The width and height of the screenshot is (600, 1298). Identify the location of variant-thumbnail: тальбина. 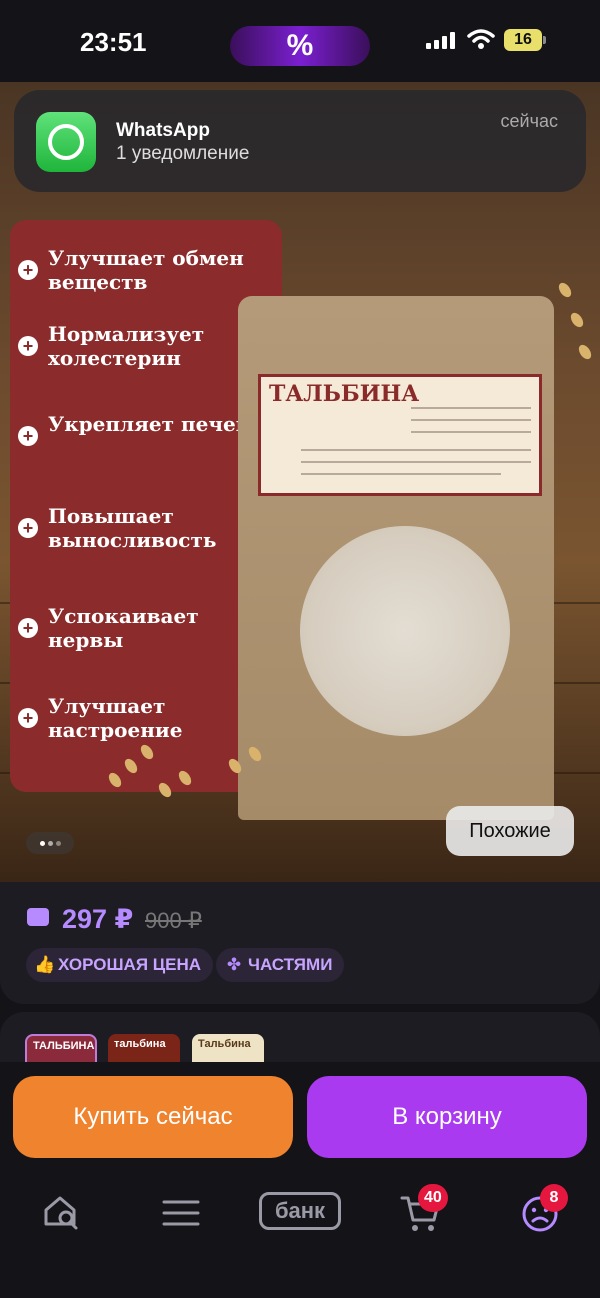
(144, 1049).